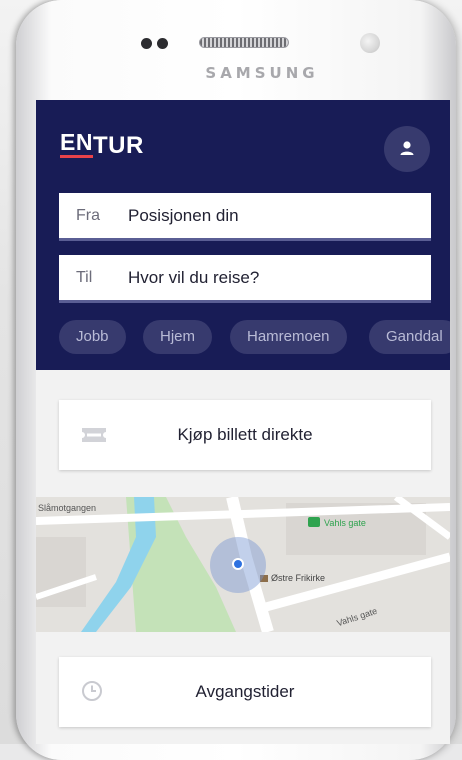  I want to click on from-value: Posisjonen din, so click(183, 215).